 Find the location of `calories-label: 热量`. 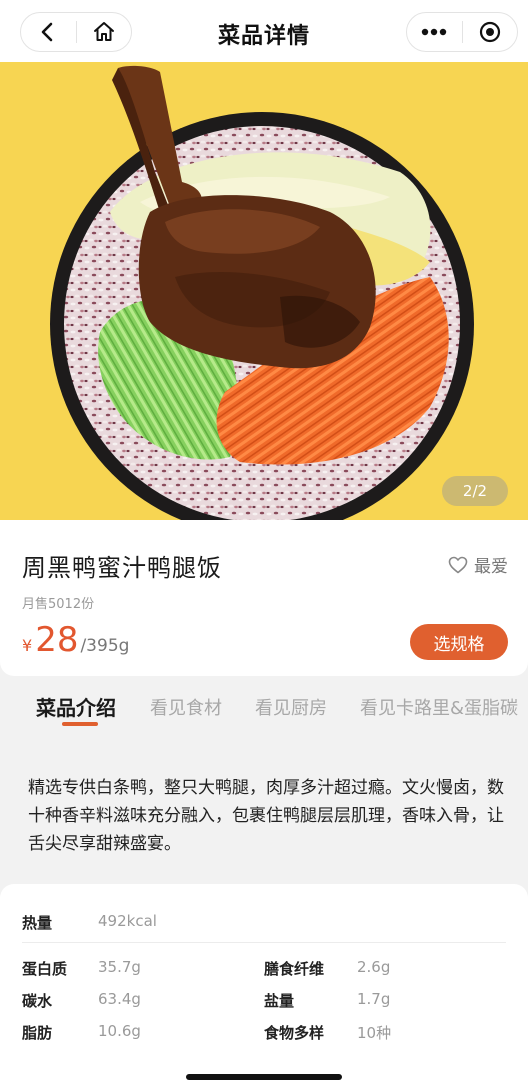

calories-label: 热量 is located at coordinates (37, 923).